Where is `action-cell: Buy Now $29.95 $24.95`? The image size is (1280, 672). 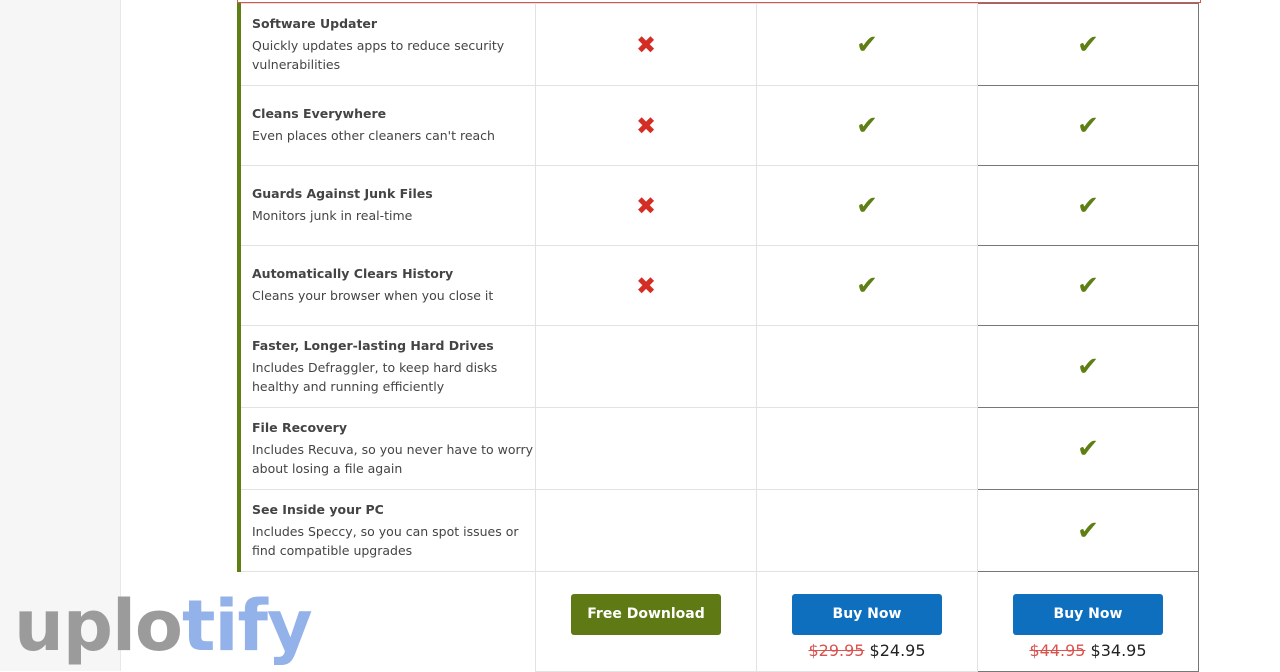
action-cell: Buy Now $29.95 $24.95 is located at coordinates (867, 621).